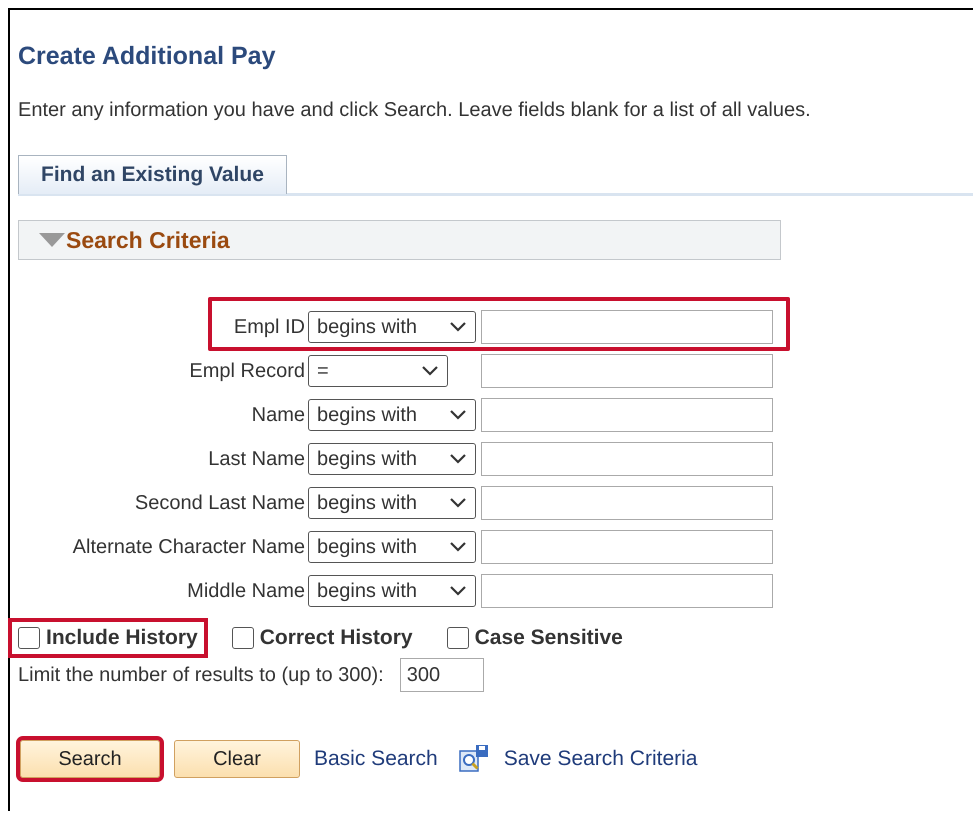 The image size is (973, 819). I want to click on field-label: Last Name, so click(256, 459).